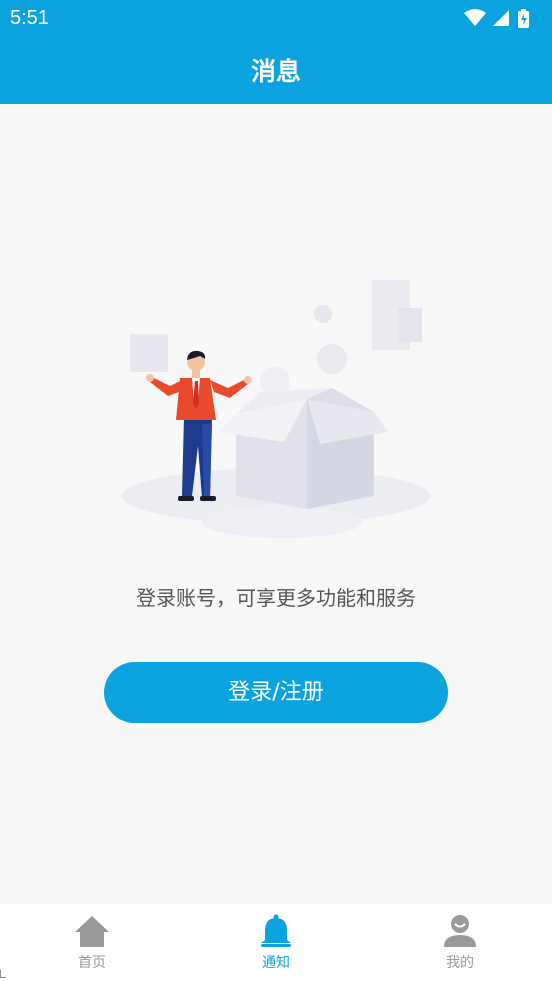  I want to click on status-time: 5:51, so click(29, 18).